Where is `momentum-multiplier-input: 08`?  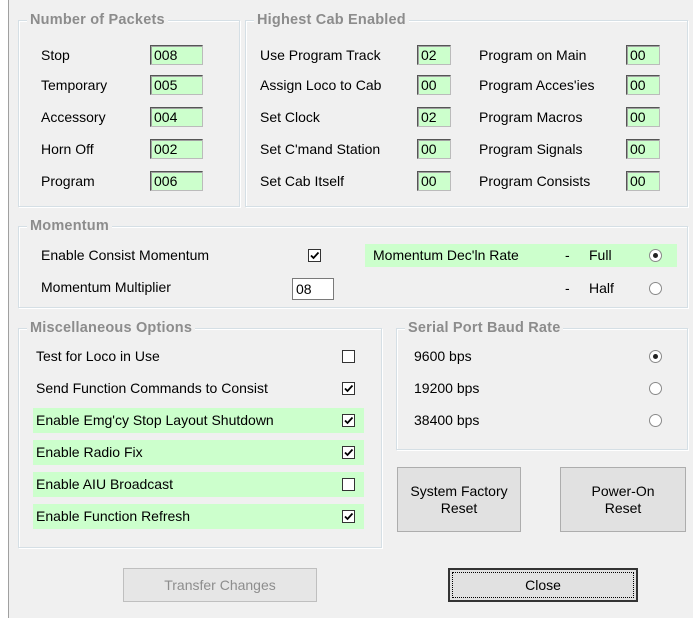
momentum-multiplier-input: 08 is located at coordinates (313, 289).